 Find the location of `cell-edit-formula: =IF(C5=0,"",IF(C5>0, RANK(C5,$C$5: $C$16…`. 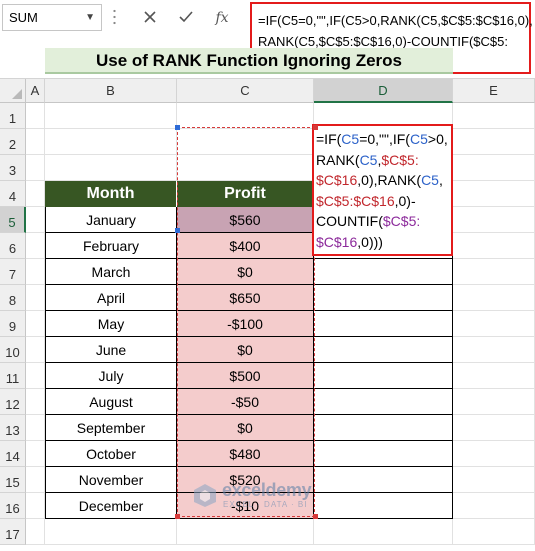

cell-edit-formula: =IF(C5=0,"",IF(C5>0, RANK(C5,$C$5: $C$16… is located at coordinates (382, 190).